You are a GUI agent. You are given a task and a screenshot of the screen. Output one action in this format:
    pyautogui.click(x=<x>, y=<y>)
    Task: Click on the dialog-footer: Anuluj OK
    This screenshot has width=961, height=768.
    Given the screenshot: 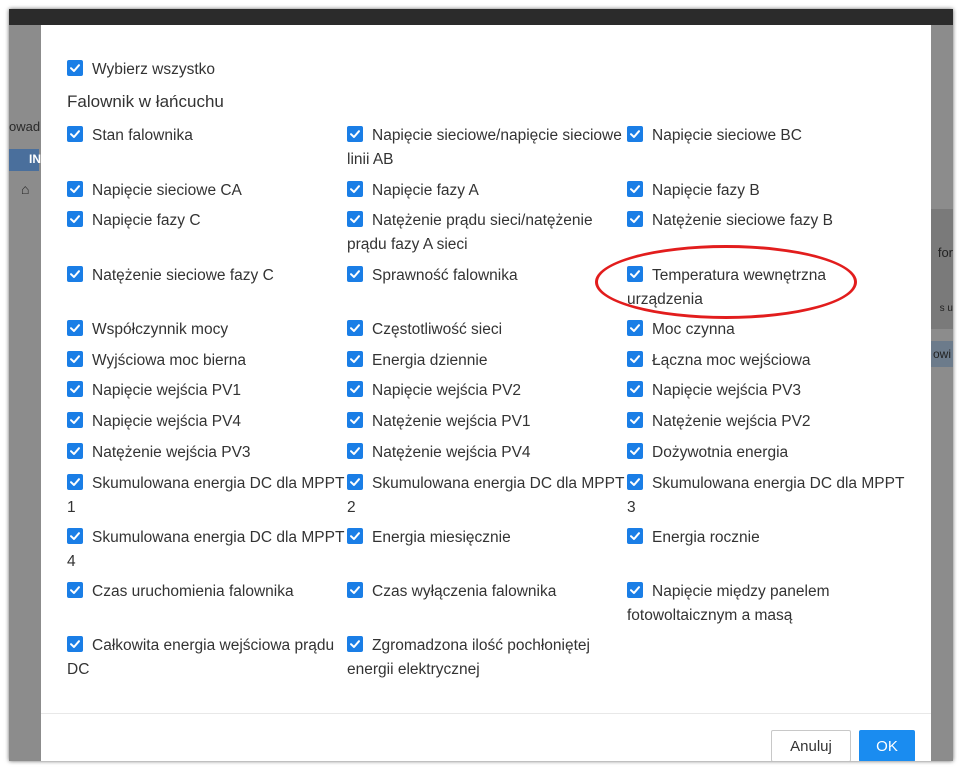 What is the action you would take?
    pyautogui.click(x=486, y=737)
    